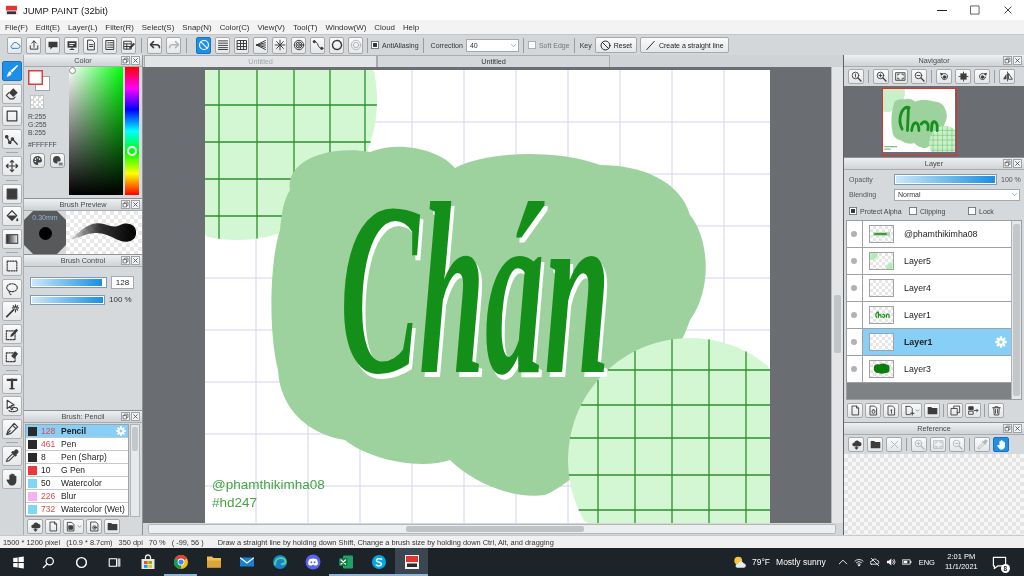  I want to click on viewport-frame, so click(919, 122).